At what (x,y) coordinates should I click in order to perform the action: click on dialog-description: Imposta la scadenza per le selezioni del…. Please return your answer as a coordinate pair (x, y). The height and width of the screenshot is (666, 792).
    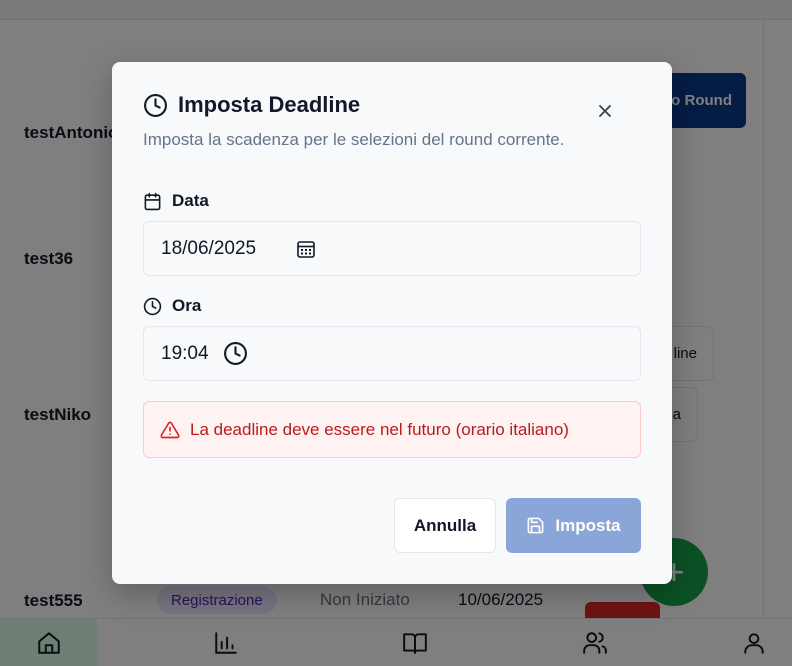
    Looking at the image, I should click on (354, 139).